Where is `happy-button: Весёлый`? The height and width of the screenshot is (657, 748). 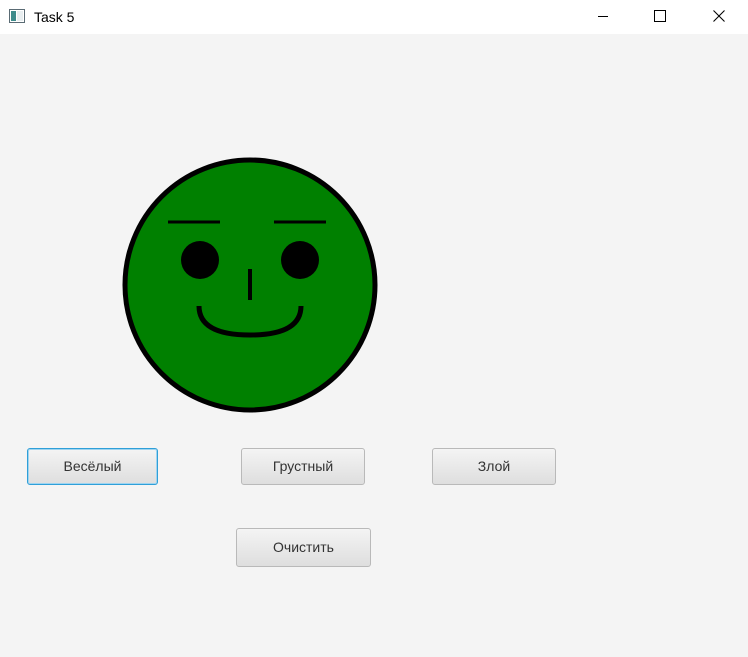 happy-button: Весёлый is located at coordinates (92, 466).